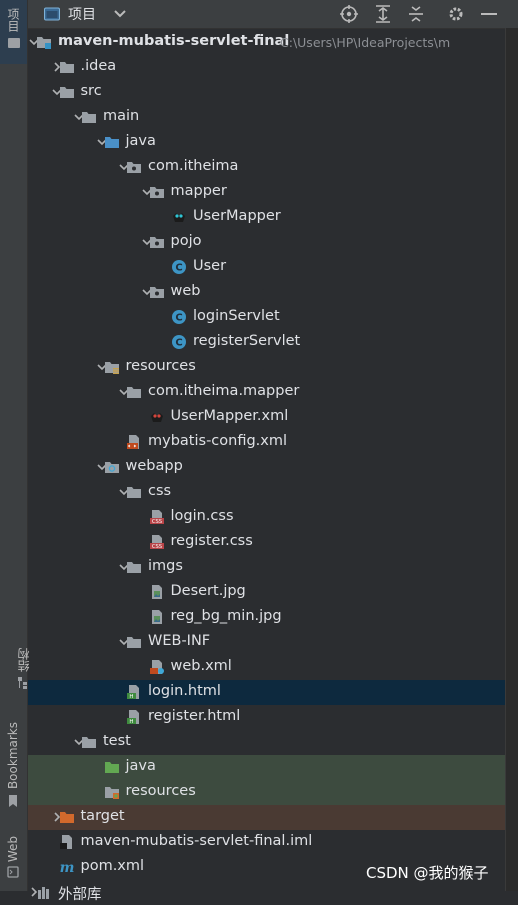 The width and height of the screenshot is (518, 905). What do you see at coordinates (456, 14) in the screenshot?
I see `options-button` at bounding box center [456, 14].